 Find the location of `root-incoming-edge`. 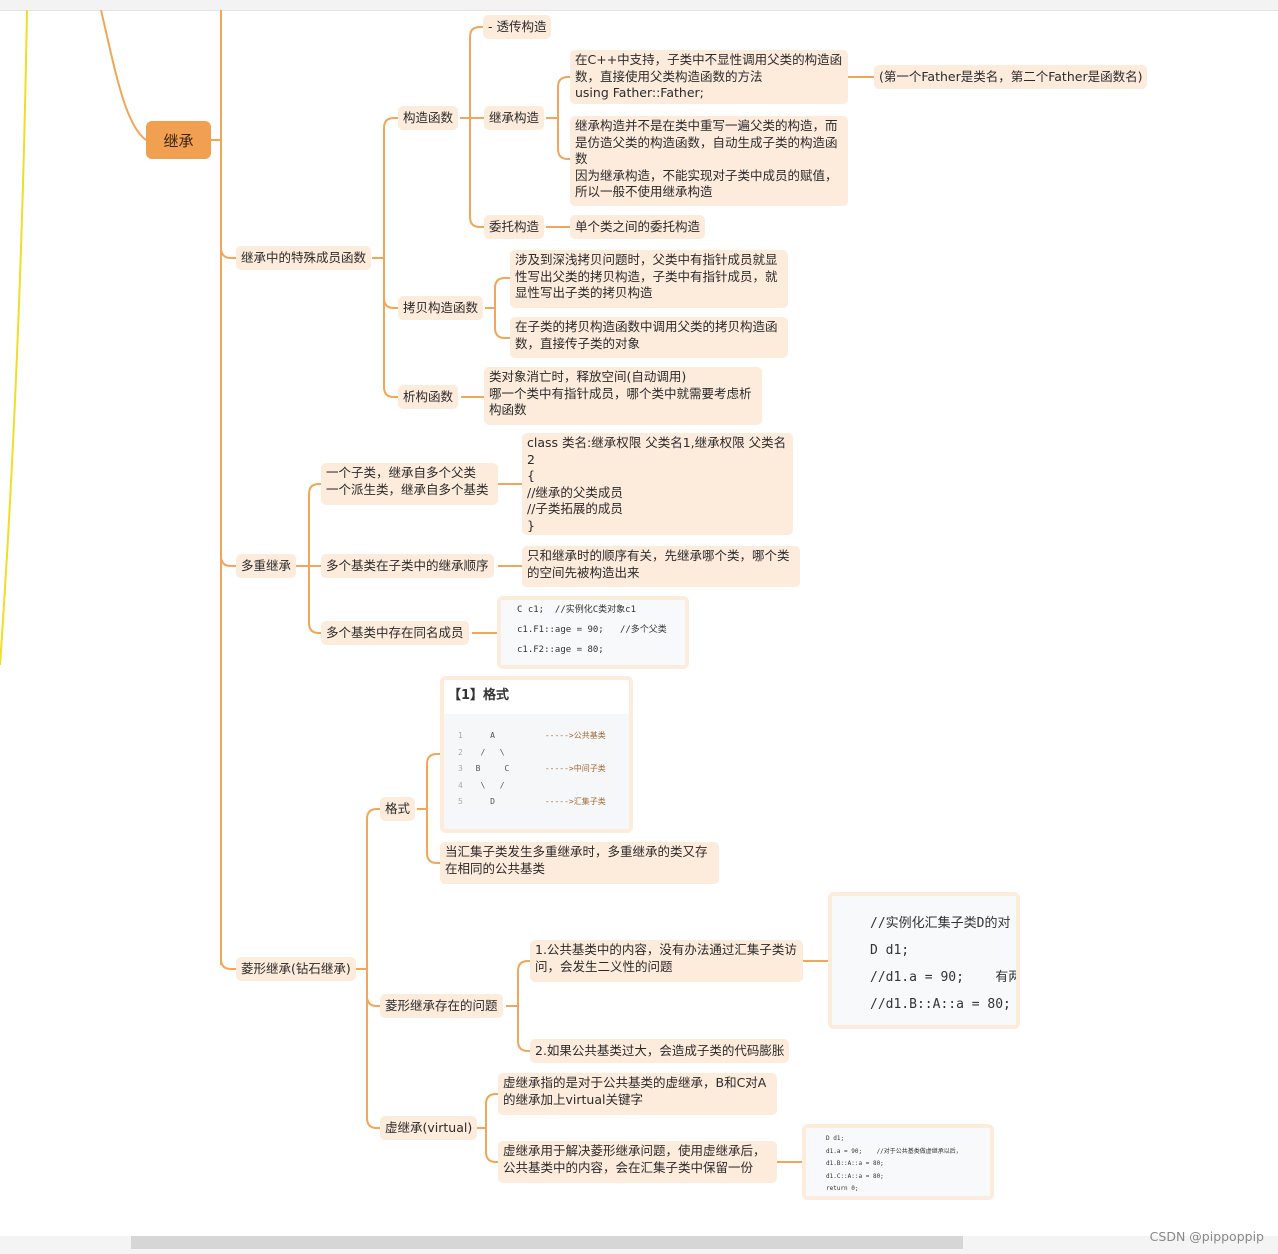

root-incoming-edge is located at coordinates (123, 75).